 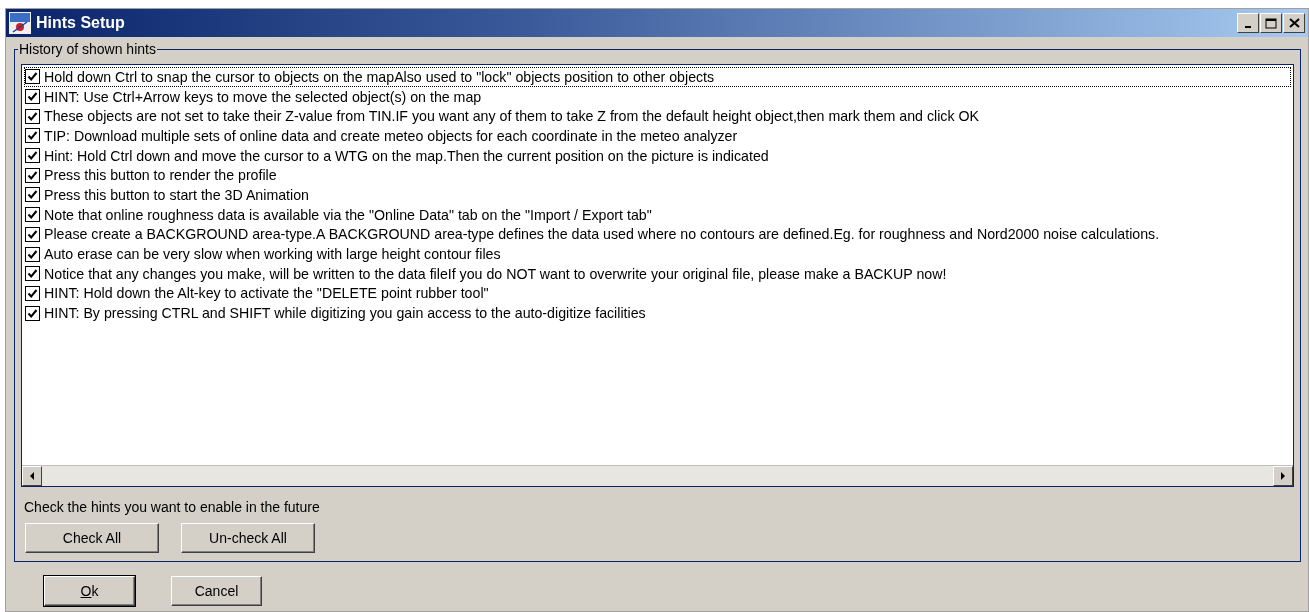 What do you see at coordinates (92, 538) in the screenshot?
I see `group-button: Check All` at bounding box center [92, 538].